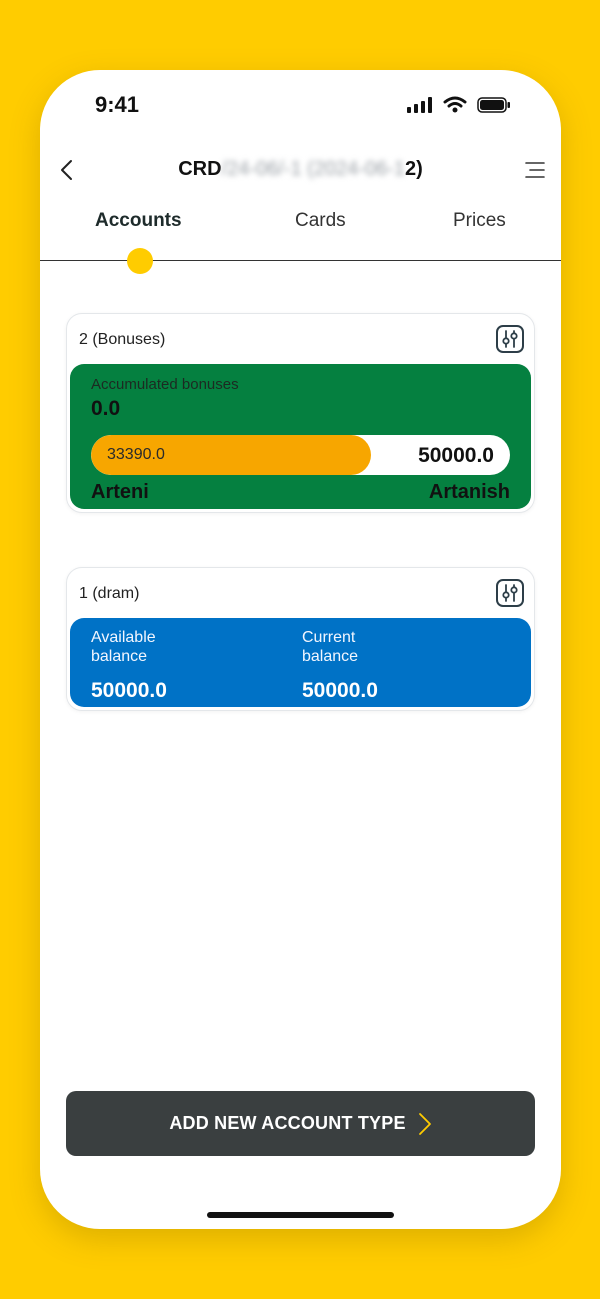 This screenshot has height=1299, width=600. Describe the element at coordinates (456, 455) in the screenshot. I see `progress-max-value: 50000.0` at that location.